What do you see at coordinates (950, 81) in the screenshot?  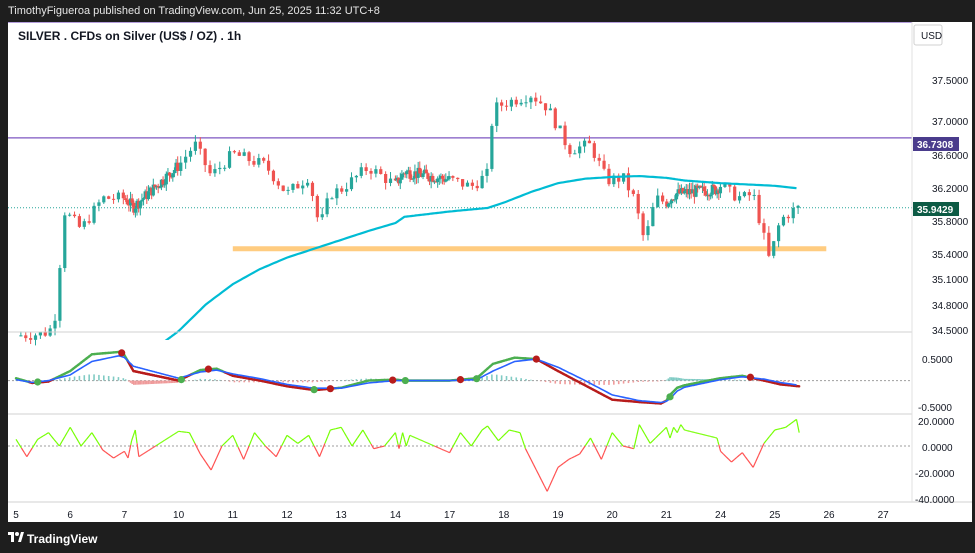 I see `price-tick: 37.5000` at bounding box center [950, 81].